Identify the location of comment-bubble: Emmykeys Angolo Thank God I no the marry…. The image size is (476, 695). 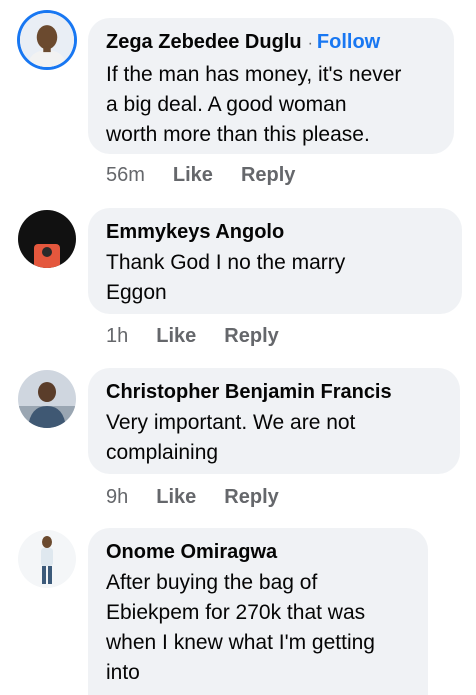
(275, 261).